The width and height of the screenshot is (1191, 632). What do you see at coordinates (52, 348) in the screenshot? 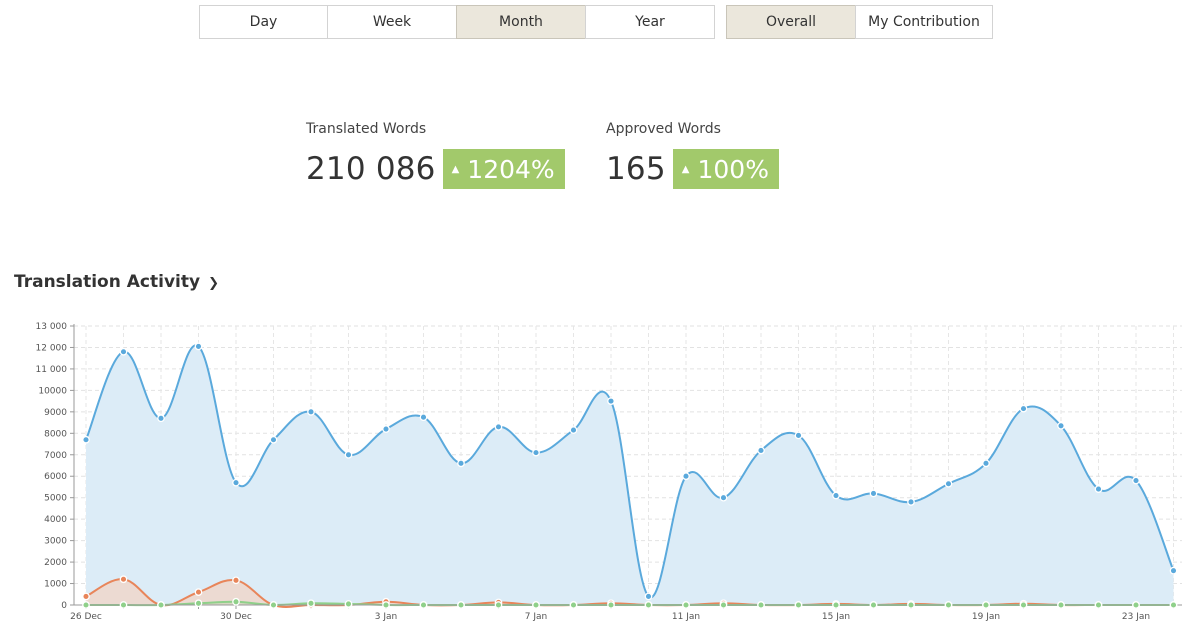
I see `y-tick-label: 12 000` at bounding box center [52, 348].